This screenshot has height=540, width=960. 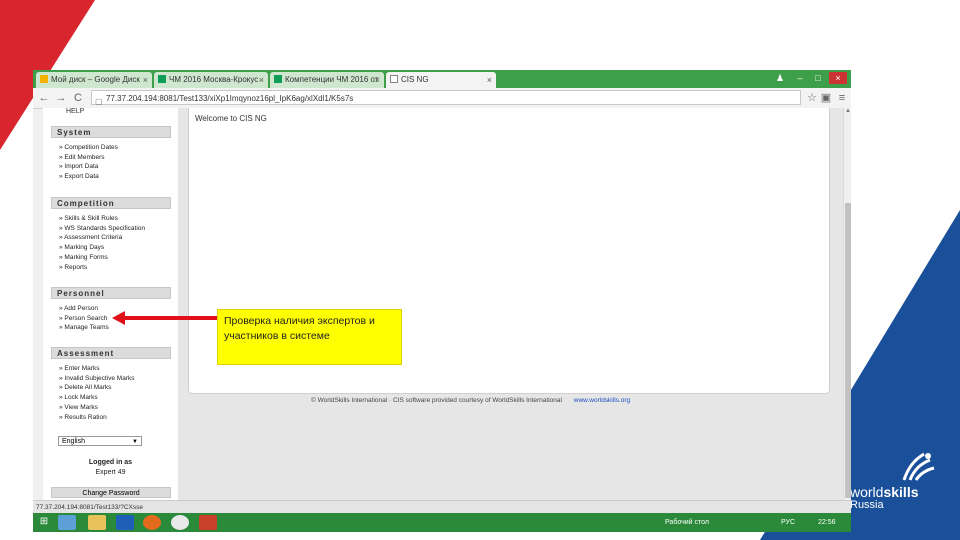 I want to click on section-assessment-header: Assessment, so click(x=111, y=353).